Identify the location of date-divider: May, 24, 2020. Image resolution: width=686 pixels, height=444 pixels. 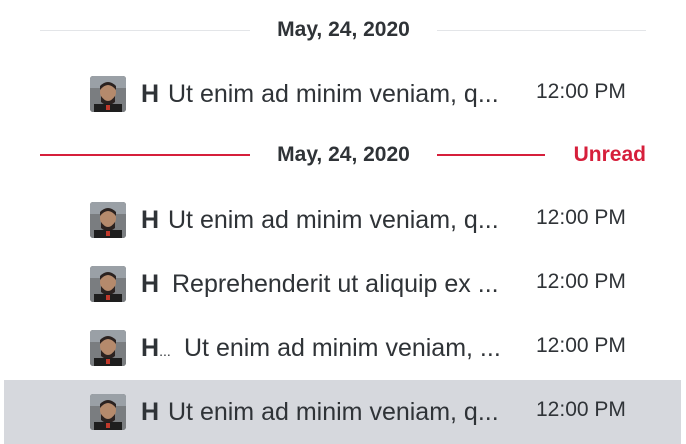
(343, 29).